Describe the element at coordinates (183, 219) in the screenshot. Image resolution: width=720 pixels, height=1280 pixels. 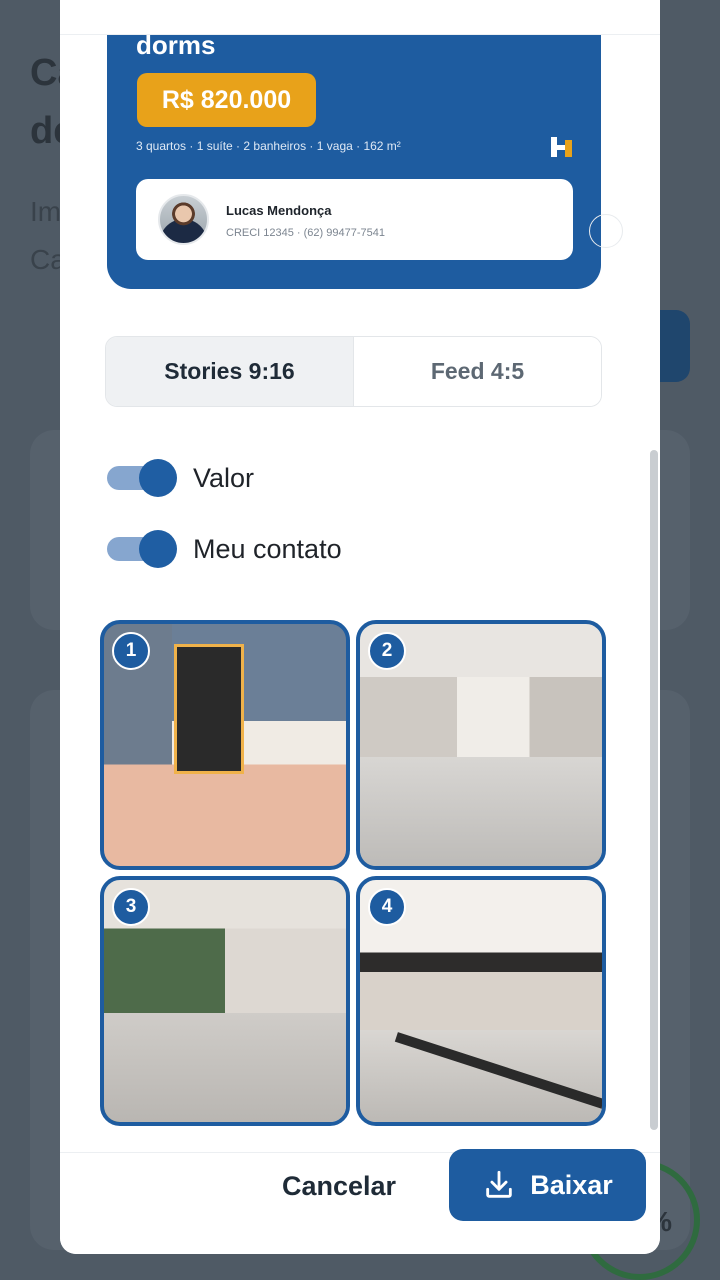
I see `avatar` at that location.